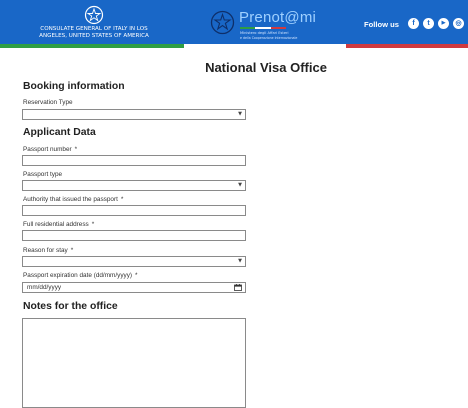 This screenshot has width=468, height=408. Describe the element at coordinates (428, 23) in the screenshot. I see `twitter-icon: t` at that location.